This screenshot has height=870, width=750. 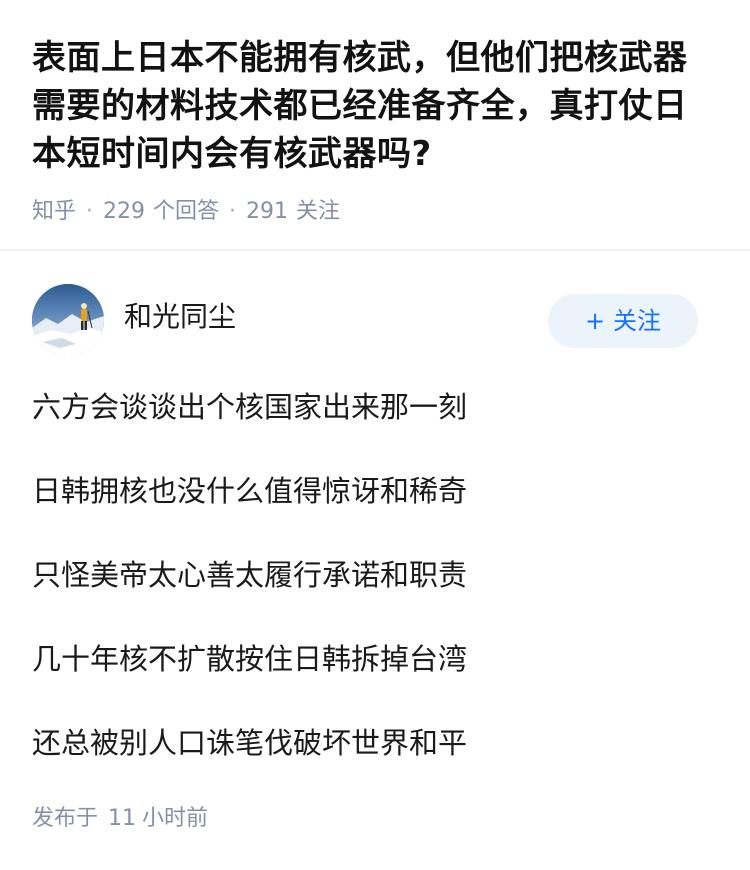 I want to click on follow-button: + 关注, so click(x=623, y=321).